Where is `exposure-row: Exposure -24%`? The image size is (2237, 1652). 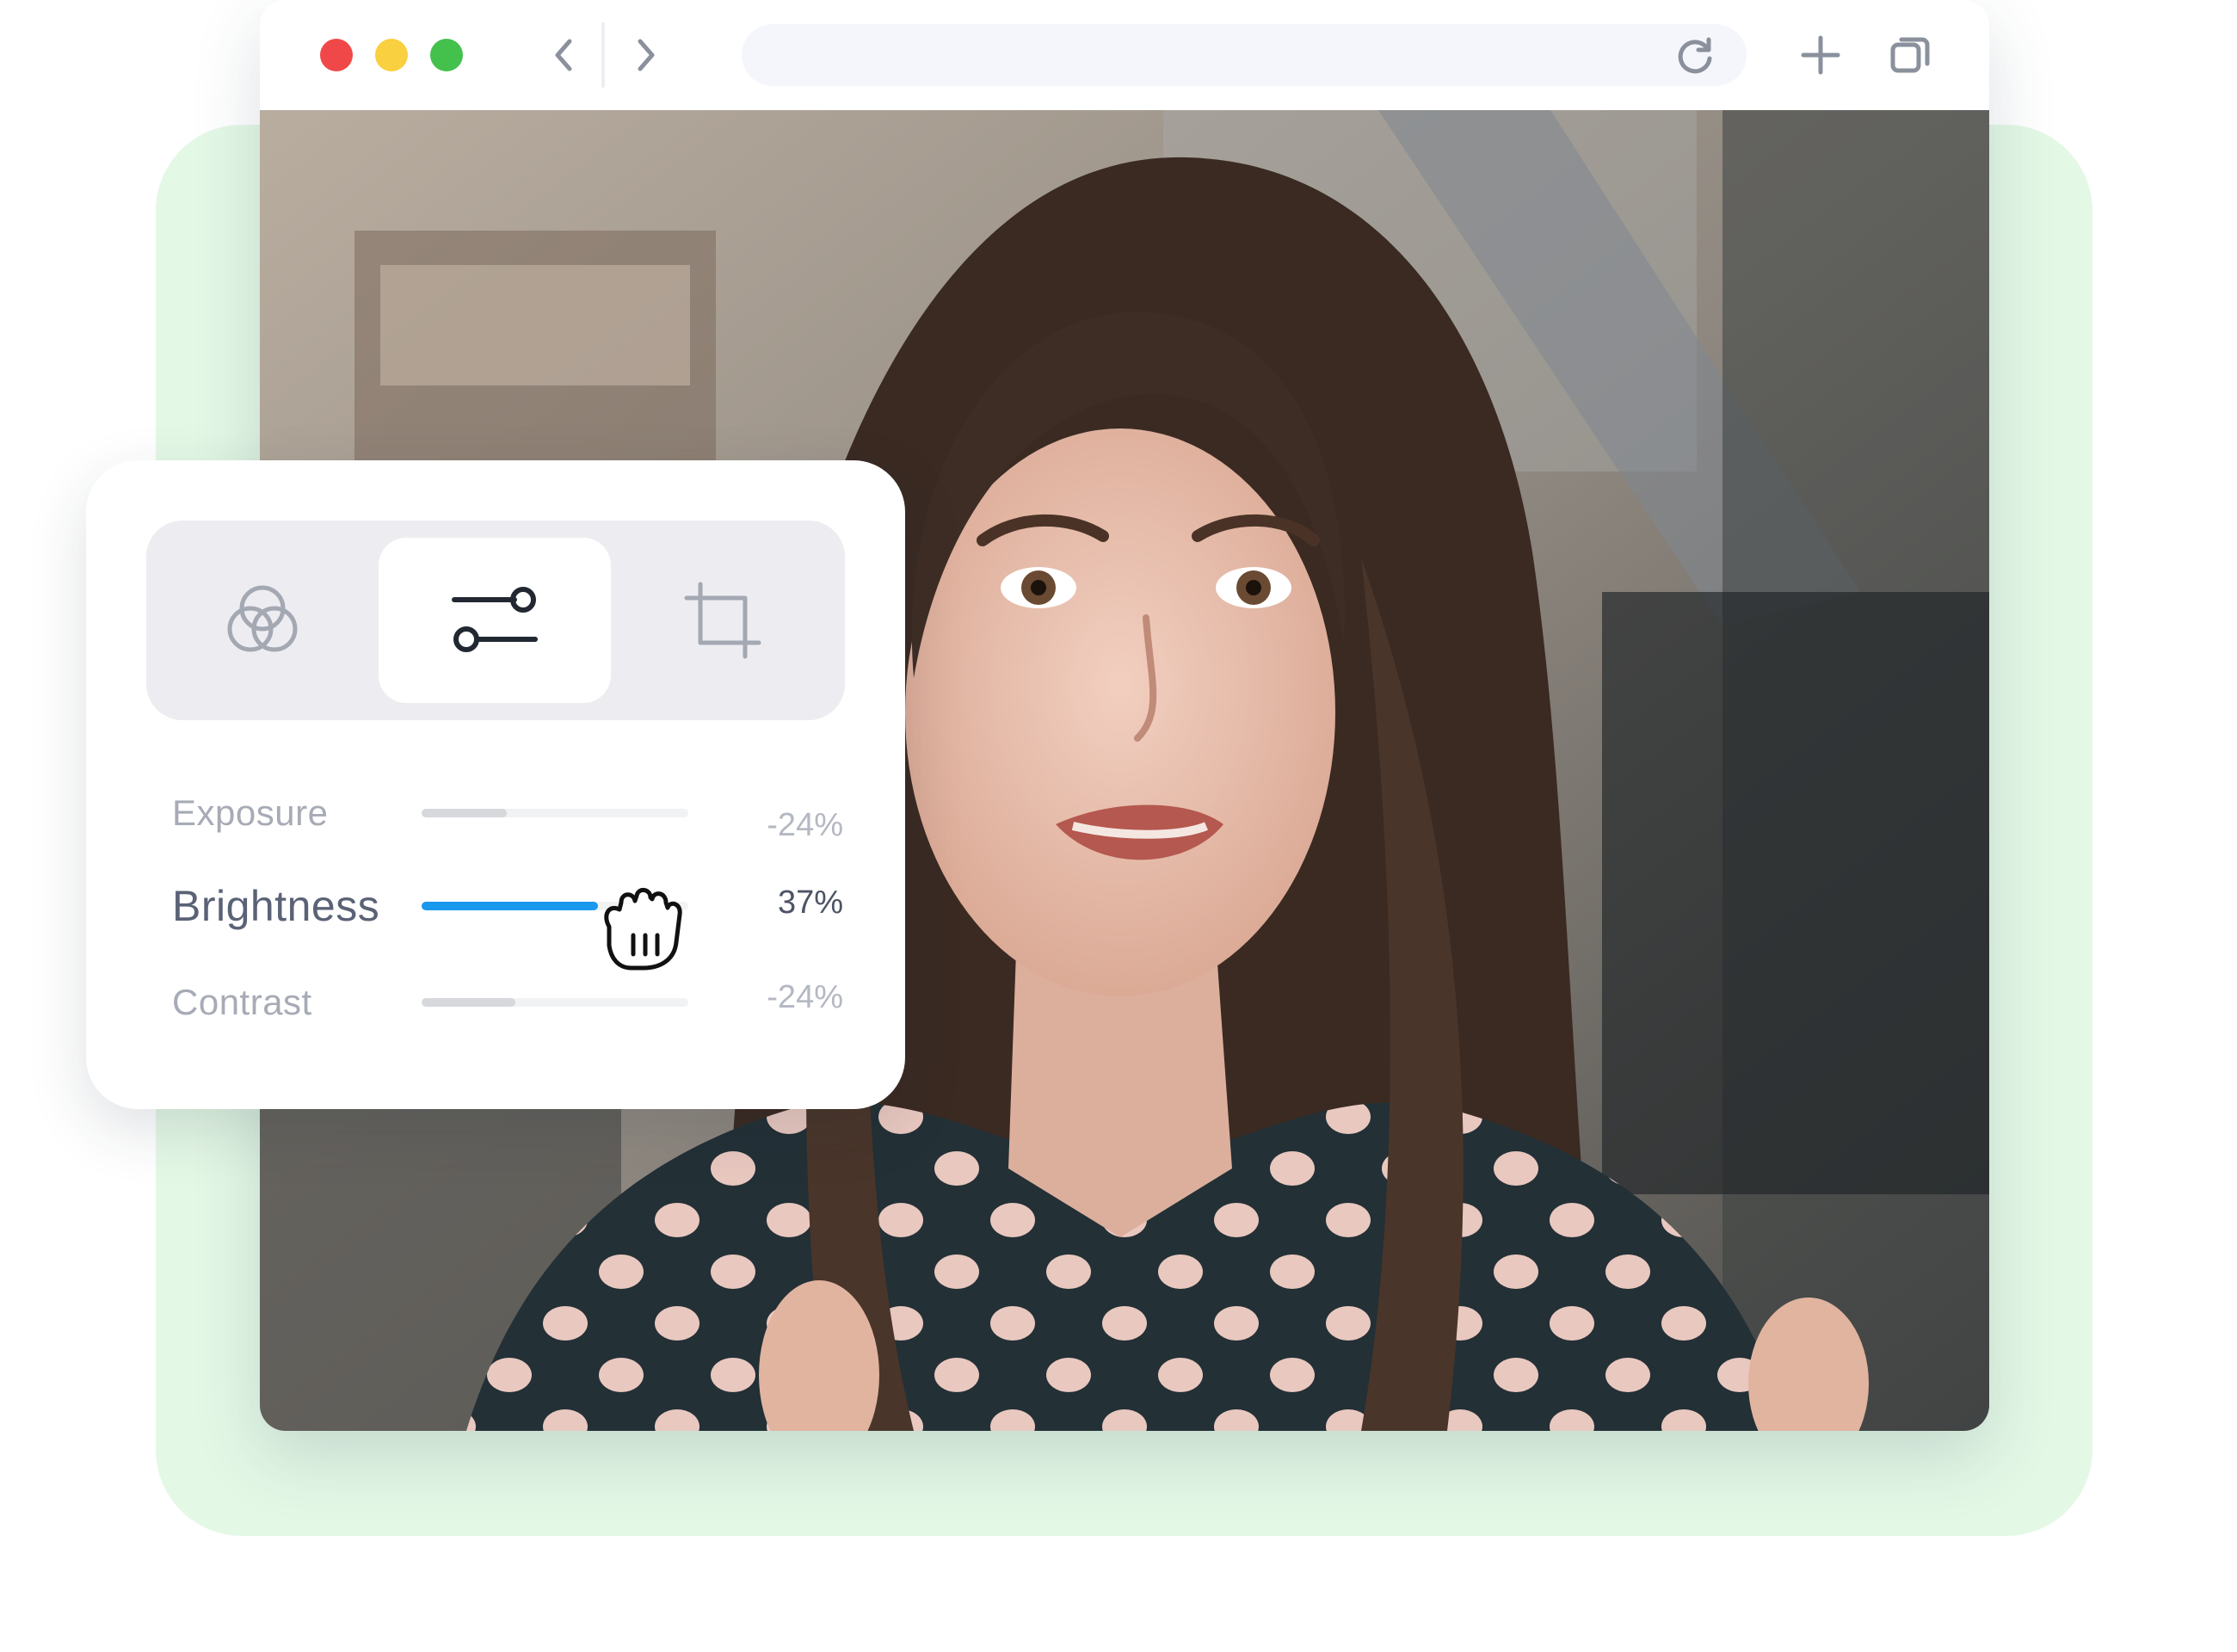
exposure-row: Exposure -24% is located at coordinates (507, 813).